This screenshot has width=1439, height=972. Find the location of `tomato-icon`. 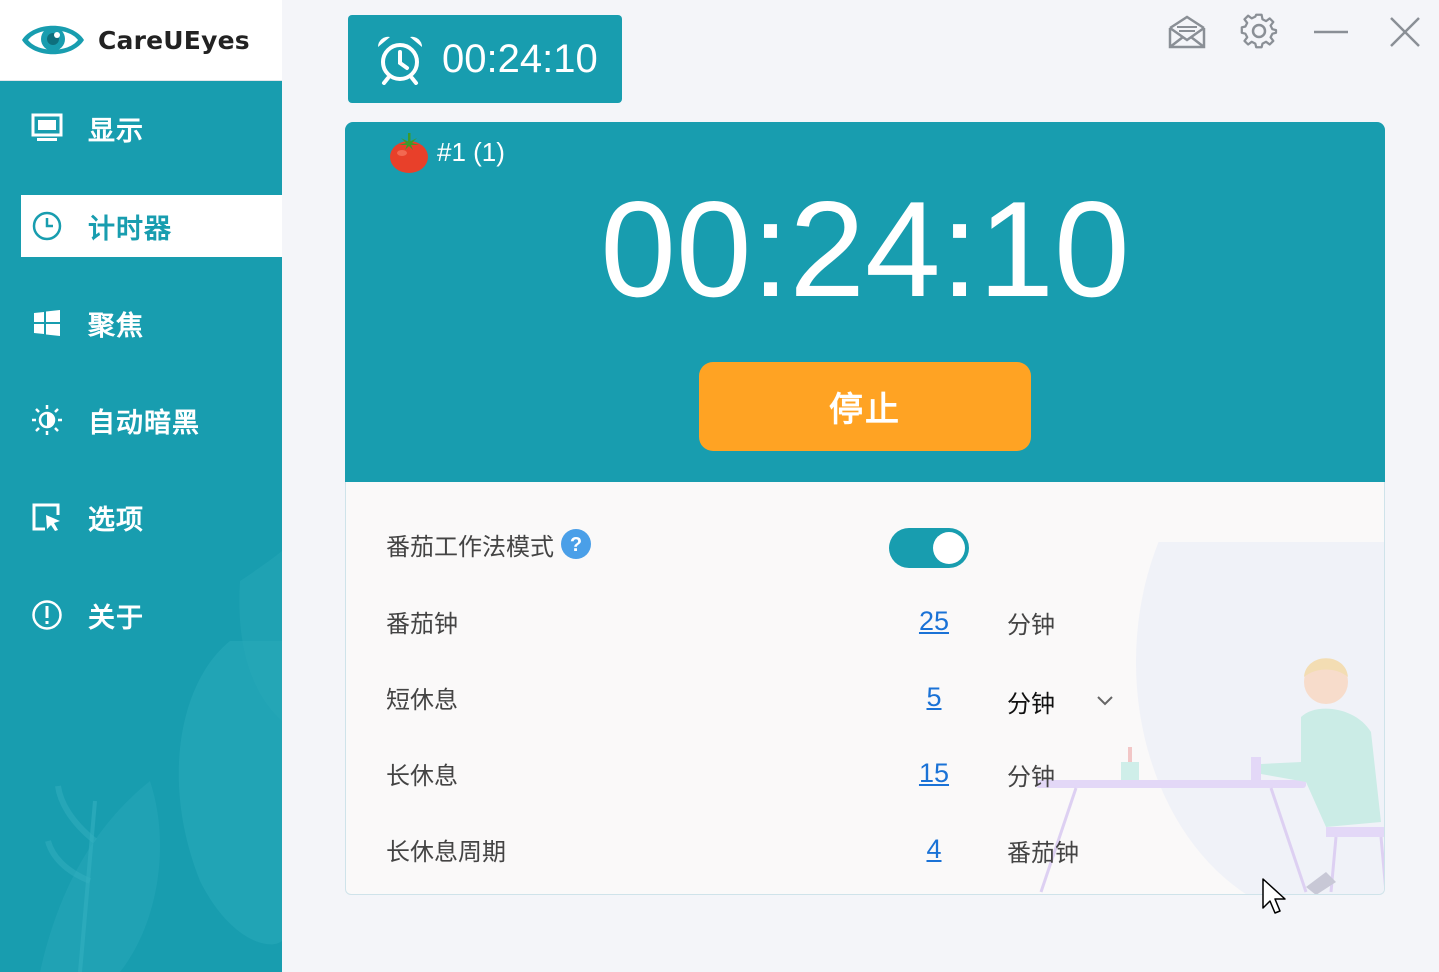

tomato-icon is located at coordinates (409, 153).